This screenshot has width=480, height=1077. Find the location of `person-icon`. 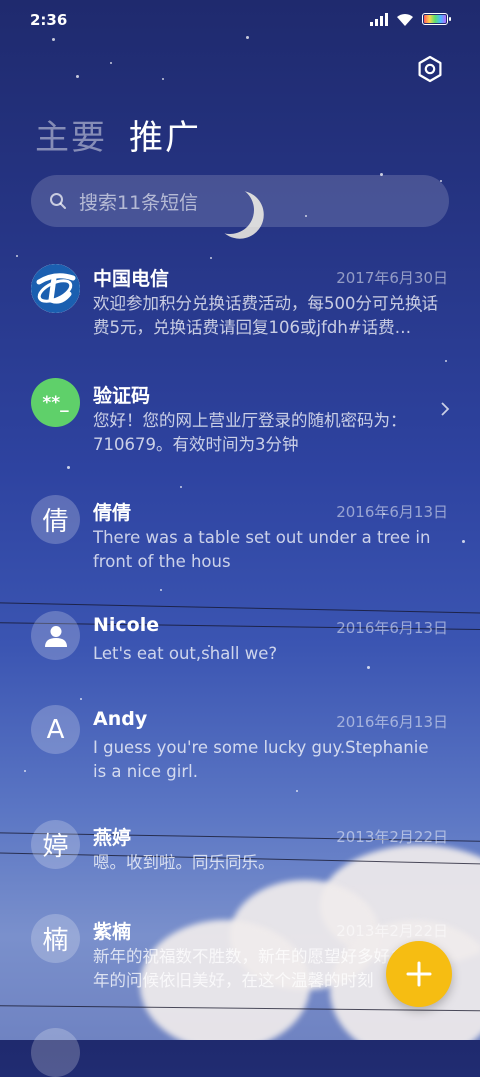

person-icon is located at coordinates (55, 635).